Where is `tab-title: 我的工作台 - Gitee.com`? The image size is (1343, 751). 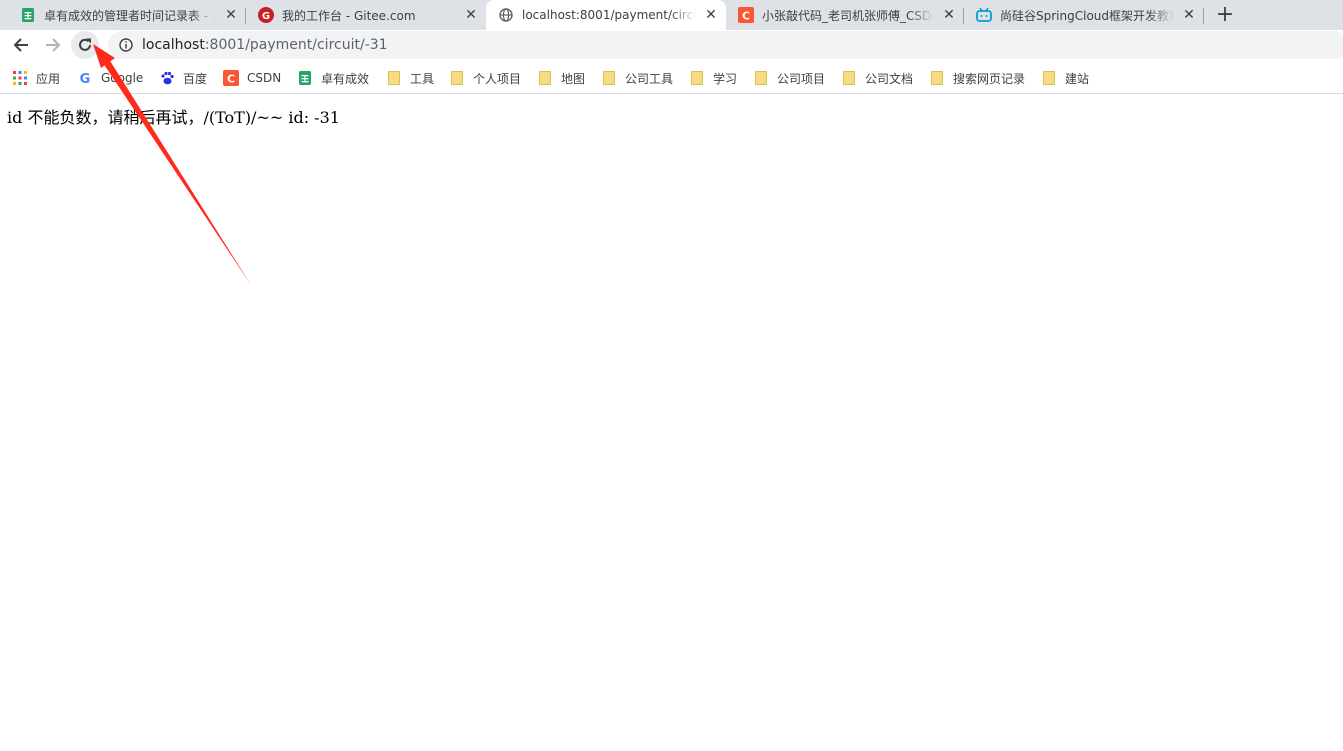
tab-title: 我的工作台 - Gitee.com is located at coordinates (349, 15).